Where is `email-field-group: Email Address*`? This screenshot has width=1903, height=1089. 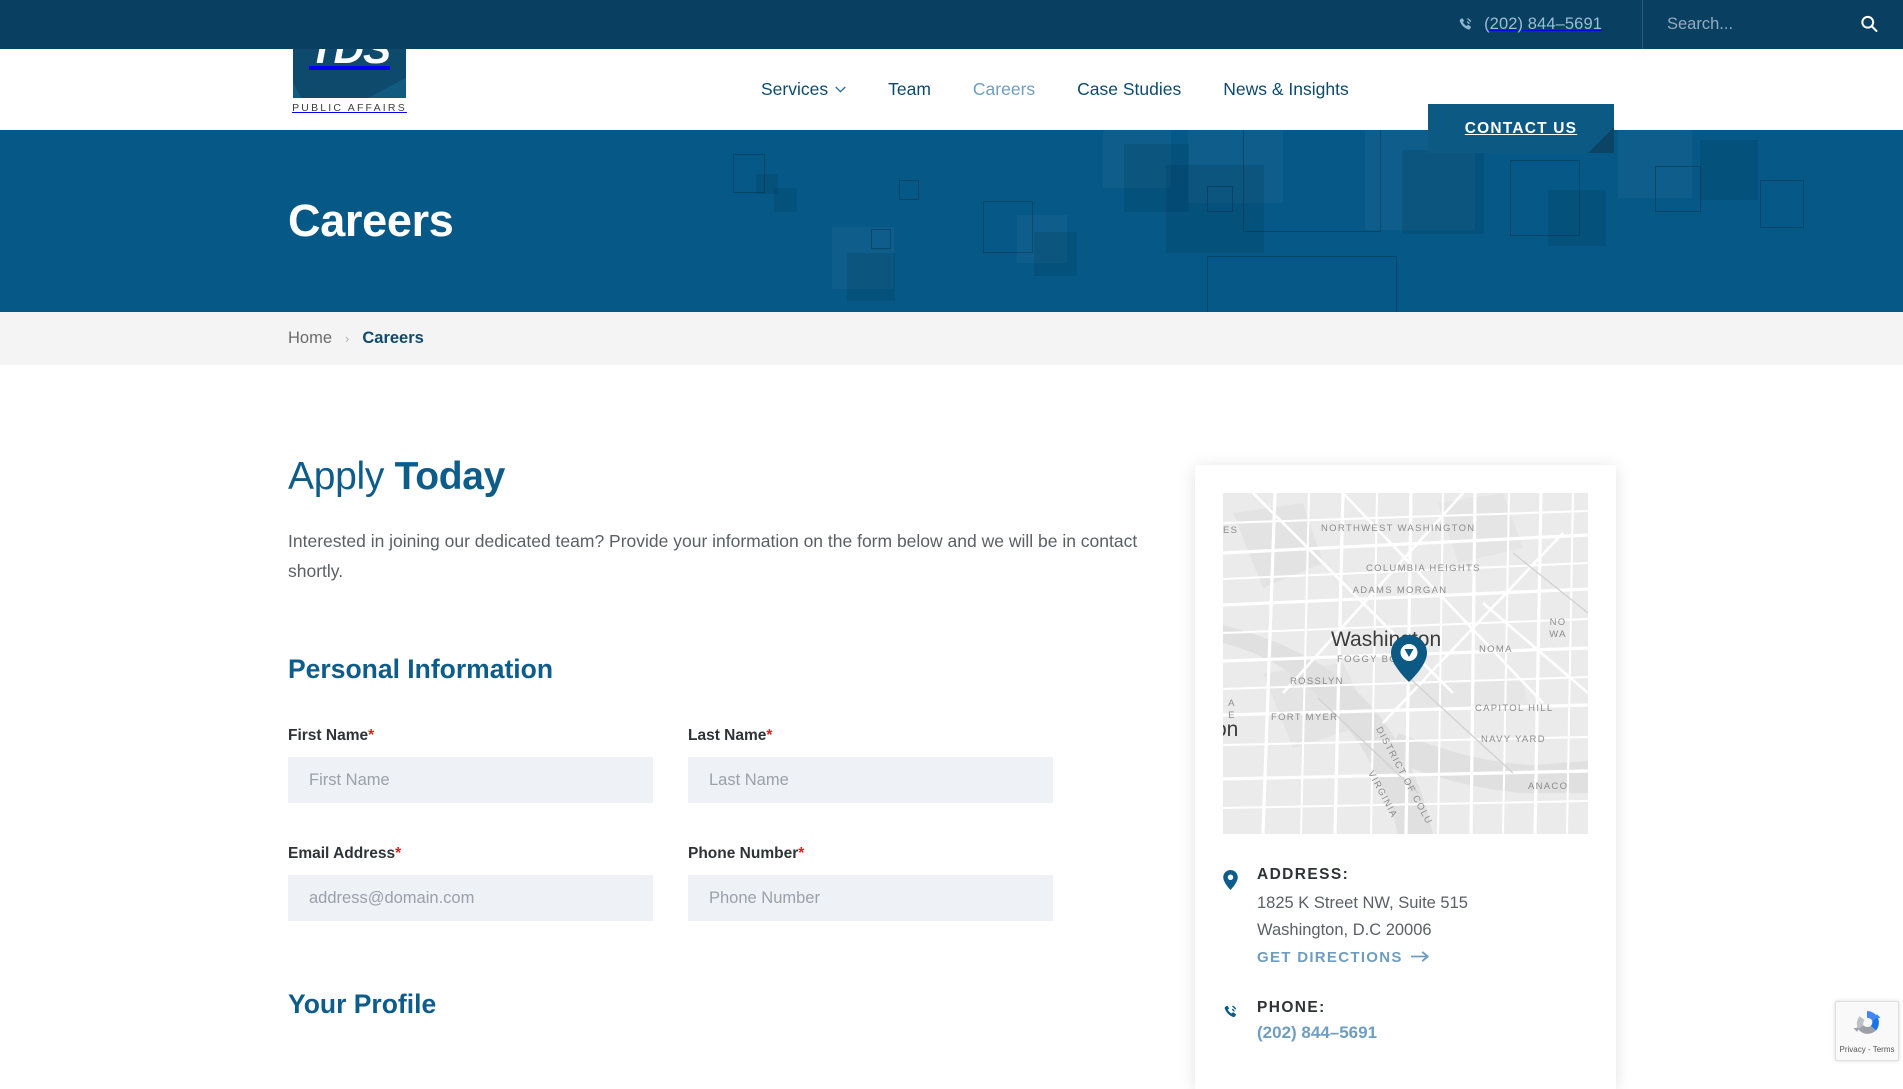
email-field-group: Email Address* is located at coordinates (470, 883).